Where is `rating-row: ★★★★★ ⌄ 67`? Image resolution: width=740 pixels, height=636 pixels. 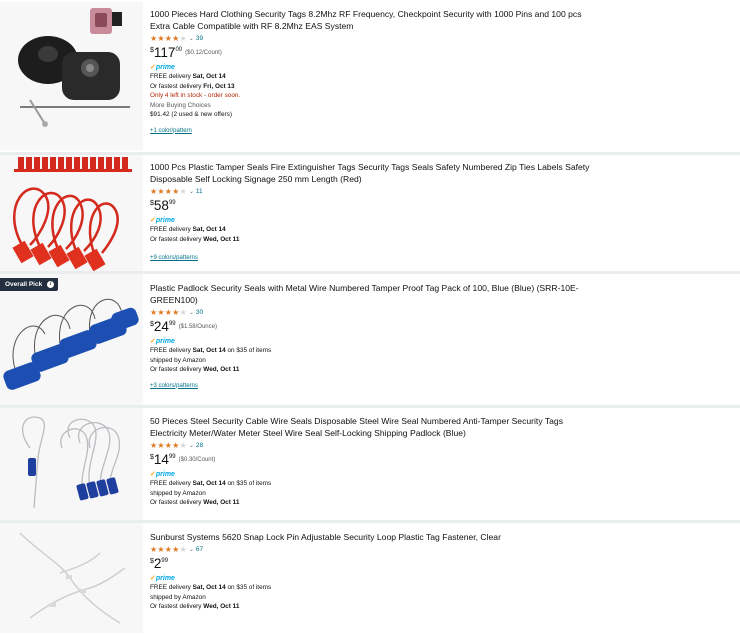 rating-row: ★★★★★ ⌄ 67 is located at coordinates (375, 549).